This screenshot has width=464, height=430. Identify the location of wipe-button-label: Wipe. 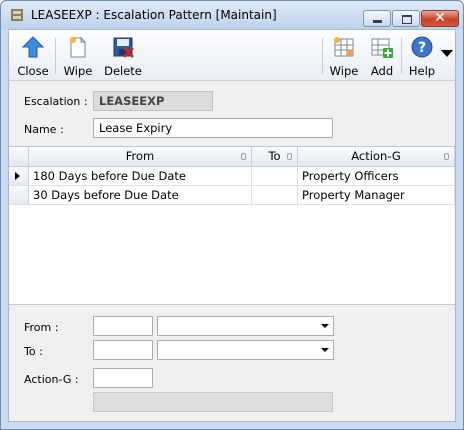
(78, 71).